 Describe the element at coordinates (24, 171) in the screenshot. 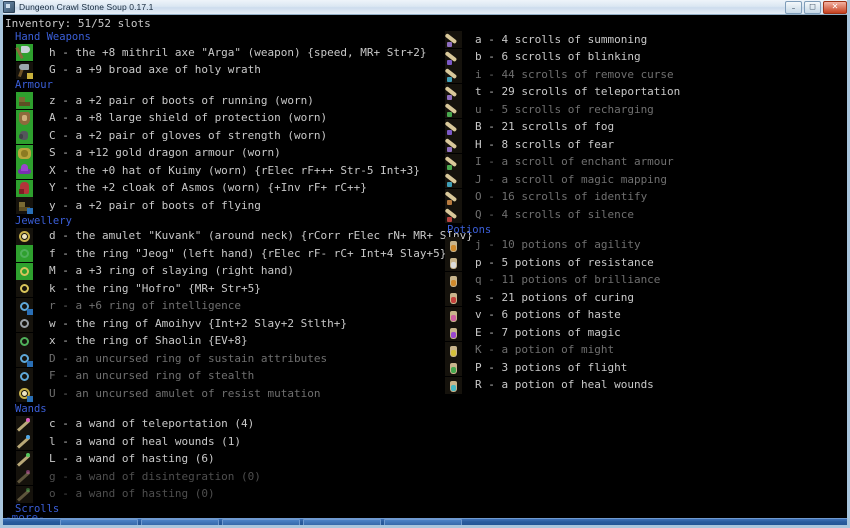

I see `item-tile-hat-kuimy` at that location.